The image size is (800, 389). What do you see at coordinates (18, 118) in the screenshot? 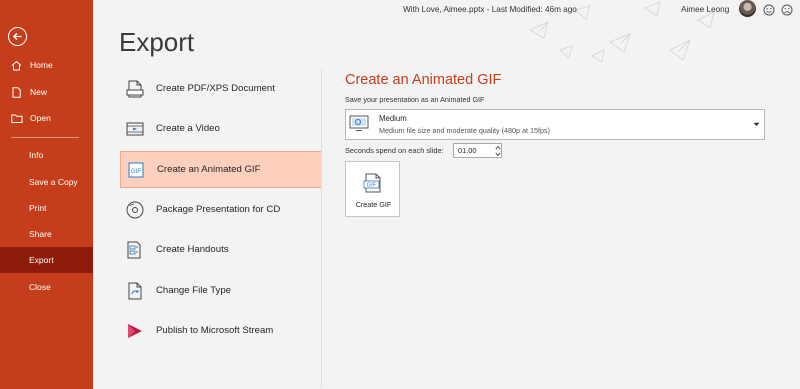
I see `folder-icon` at bounding box center [18, 118].